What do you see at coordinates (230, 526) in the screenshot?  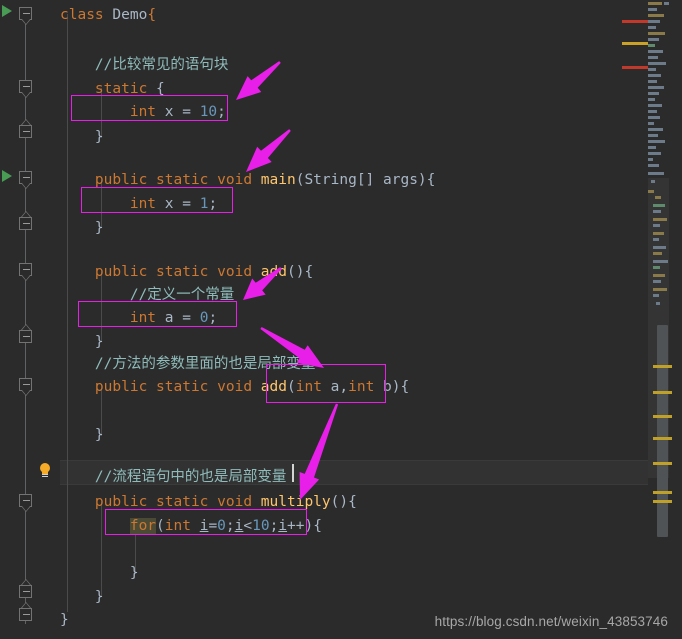 I see `code-token: ;` at bounding box center [230, 526].